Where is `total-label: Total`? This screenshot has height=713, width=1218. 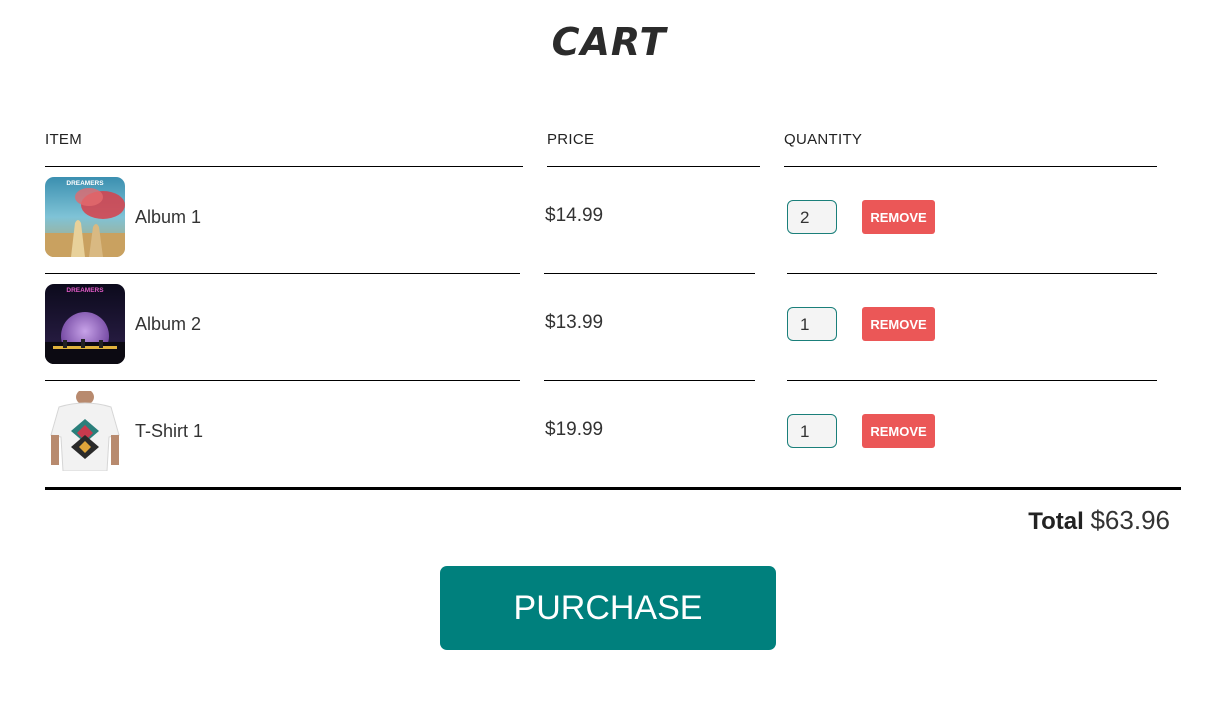 total-label: Total is located at coordinates (1056, 521).